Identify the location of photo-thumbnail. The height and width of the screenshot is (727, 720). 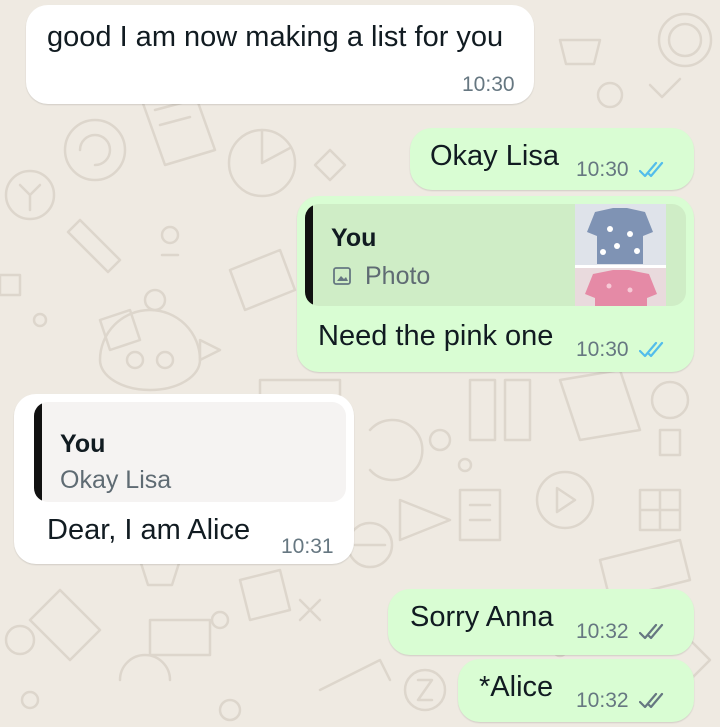
(620, 255).